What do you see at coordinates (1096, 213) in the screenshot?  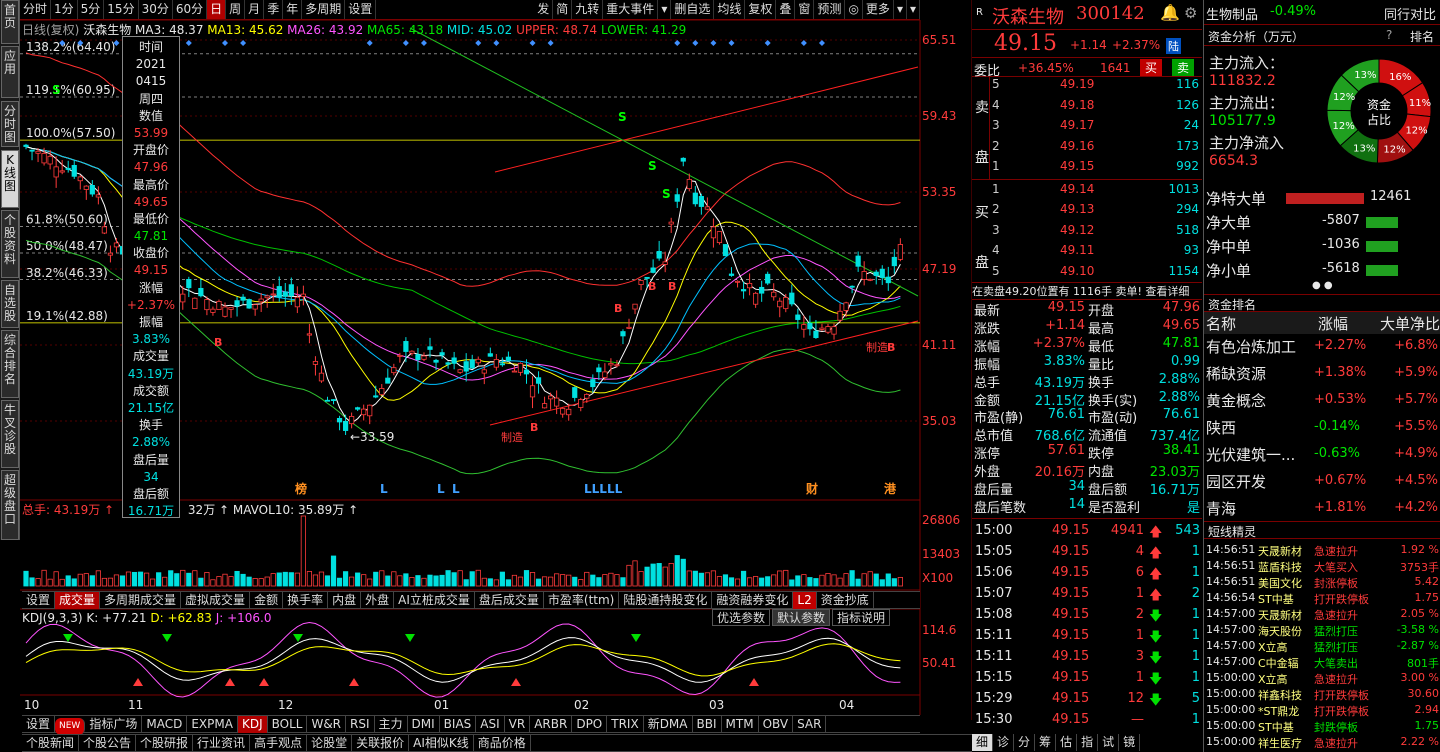 I see `bids-row: 2 49.13 294` at bounding box center [1096, 213].